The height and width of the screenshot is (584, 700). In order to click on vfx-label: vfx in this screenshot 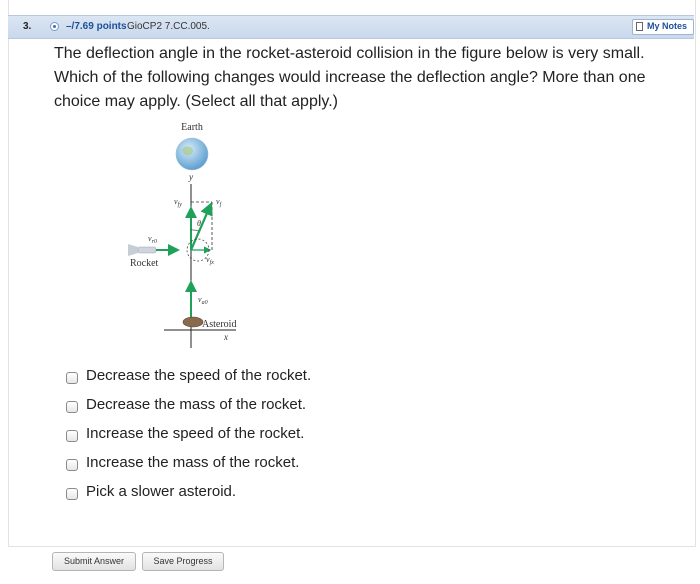, I will do `click(210, 260)`.